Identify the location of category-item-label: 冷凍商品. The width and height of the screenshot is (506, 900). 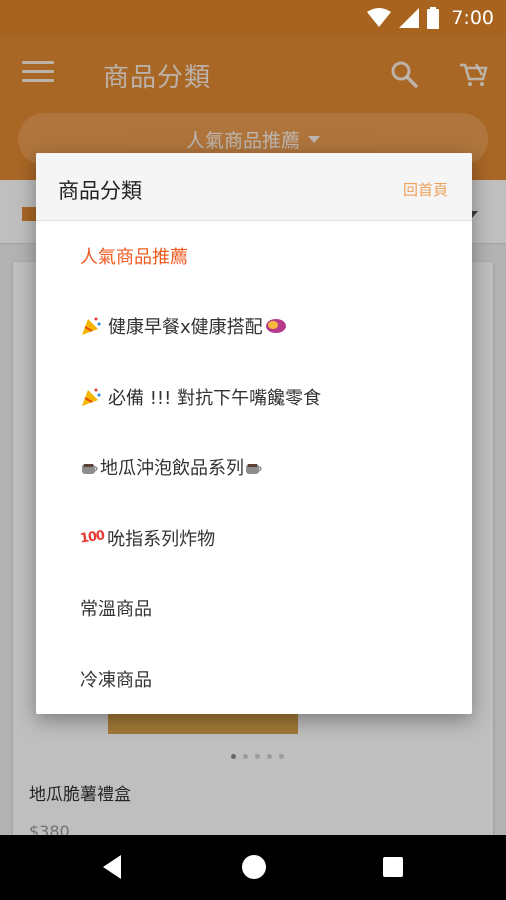
(116, 680).